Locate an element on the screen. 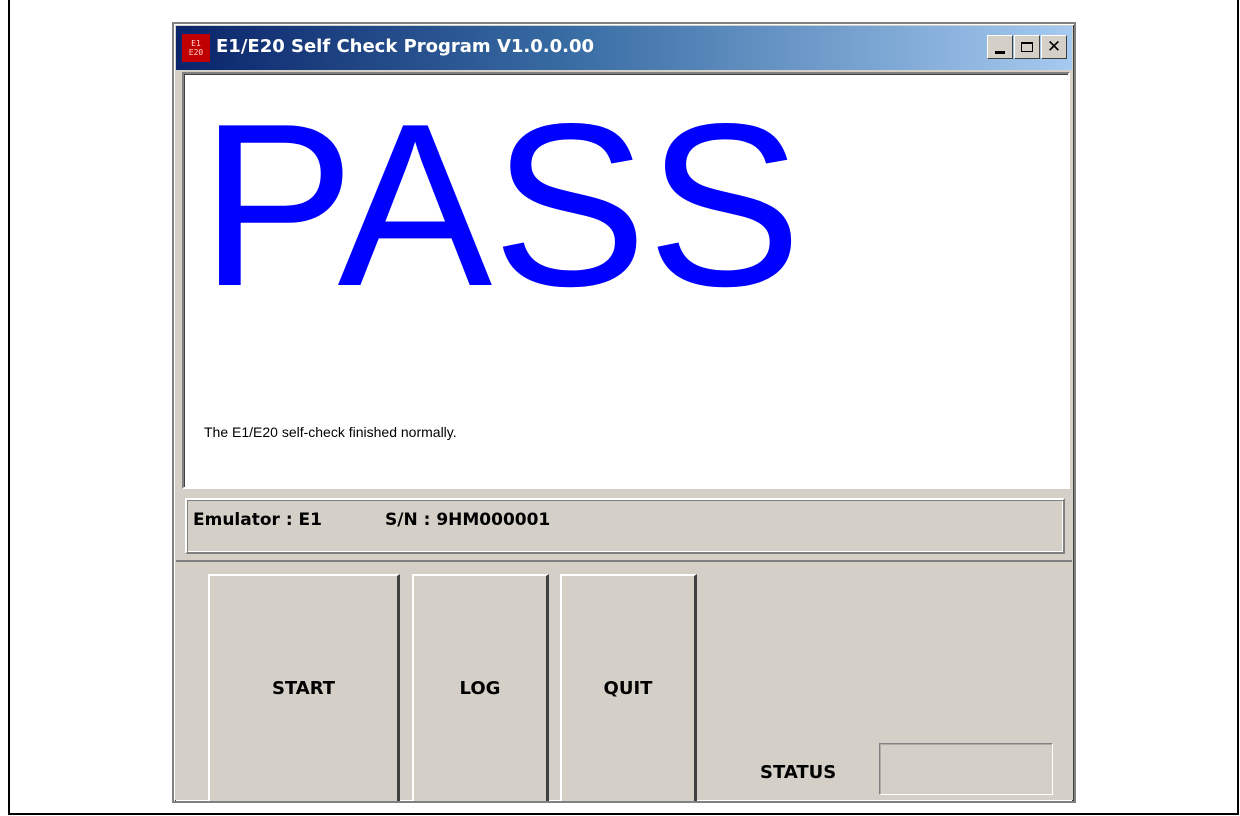 The image size is (1240, 816). serial-number-label: S/N : 9HM000001 is located at coordinates (468, 520).